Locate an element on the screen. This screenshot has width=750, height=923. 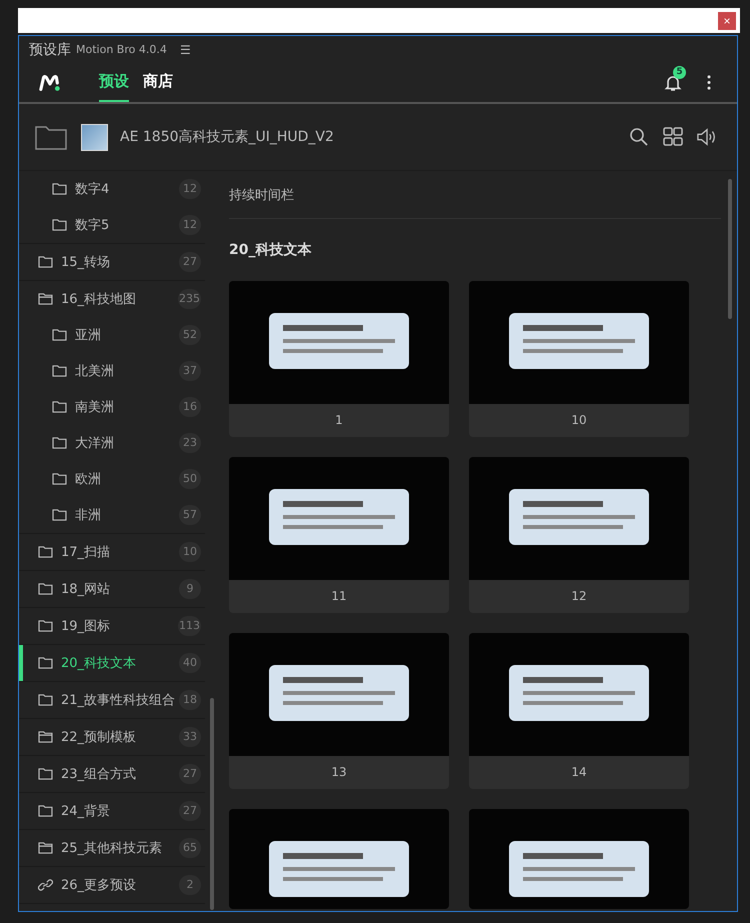
sidebar-item: 15_转场 27 is located at coordinates (112, 262).